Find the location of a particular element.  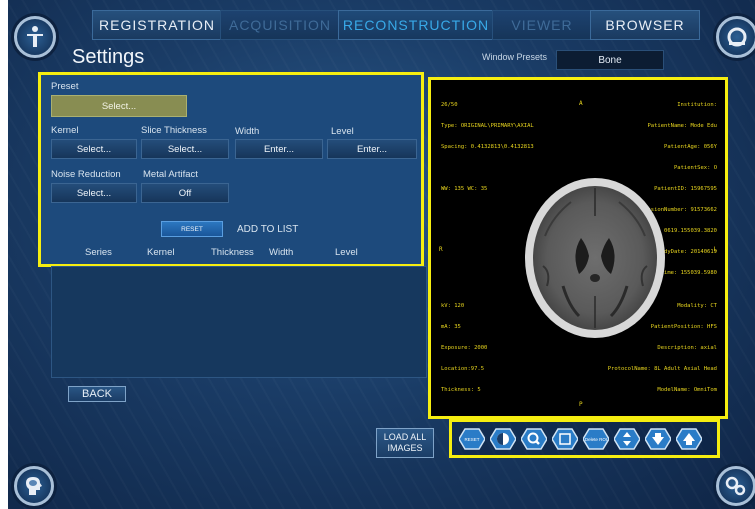

column-series: Series is located at coordinates (98, 252).